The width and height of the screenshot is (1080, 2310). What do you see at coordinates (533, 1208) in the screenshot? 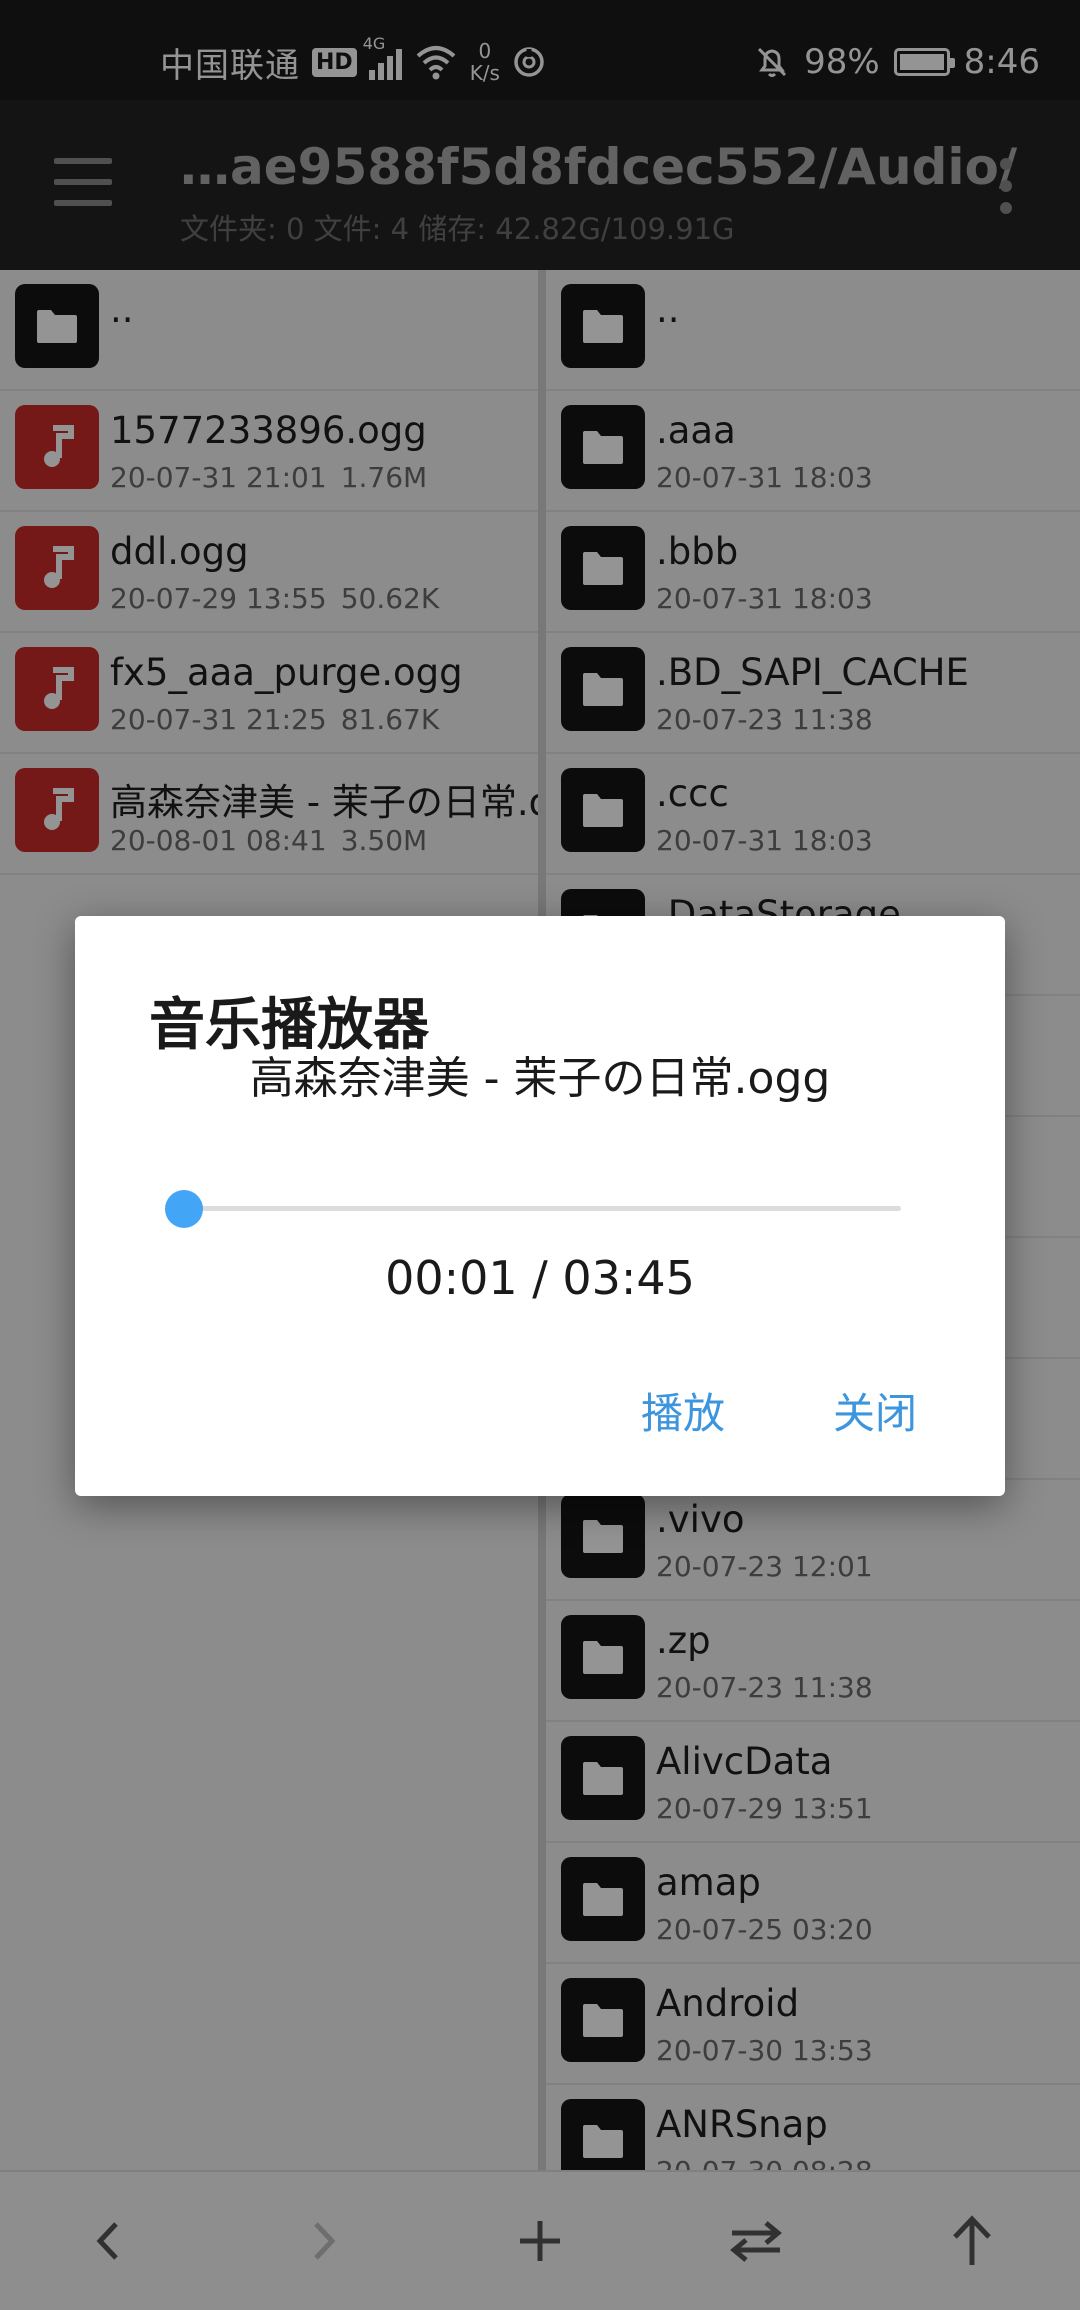
I see `seek-slider` at bounding box center [533, 1208].